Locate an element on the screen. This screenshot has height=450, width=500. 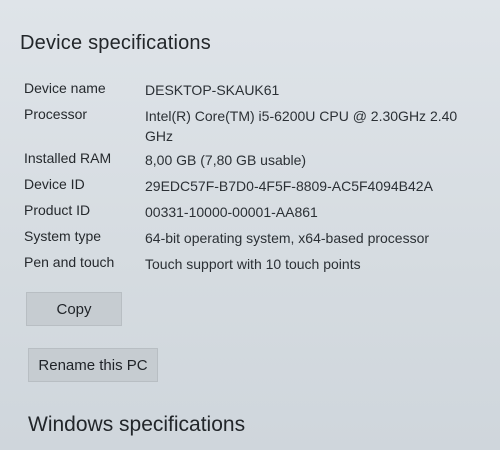
spec-label: Product ID is located at coordinates (57, 210).